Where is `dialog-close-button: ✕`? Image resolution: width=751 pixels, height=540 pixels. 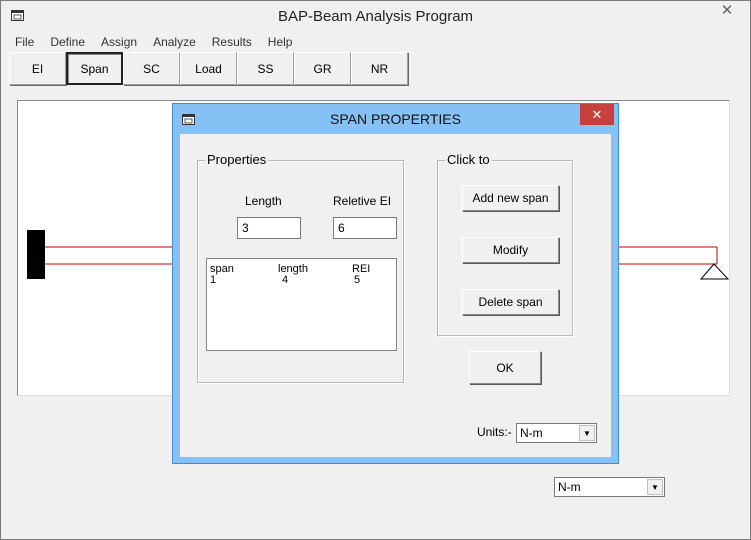 dialog-close-button: ✕ is located at coordinates (597, 114).